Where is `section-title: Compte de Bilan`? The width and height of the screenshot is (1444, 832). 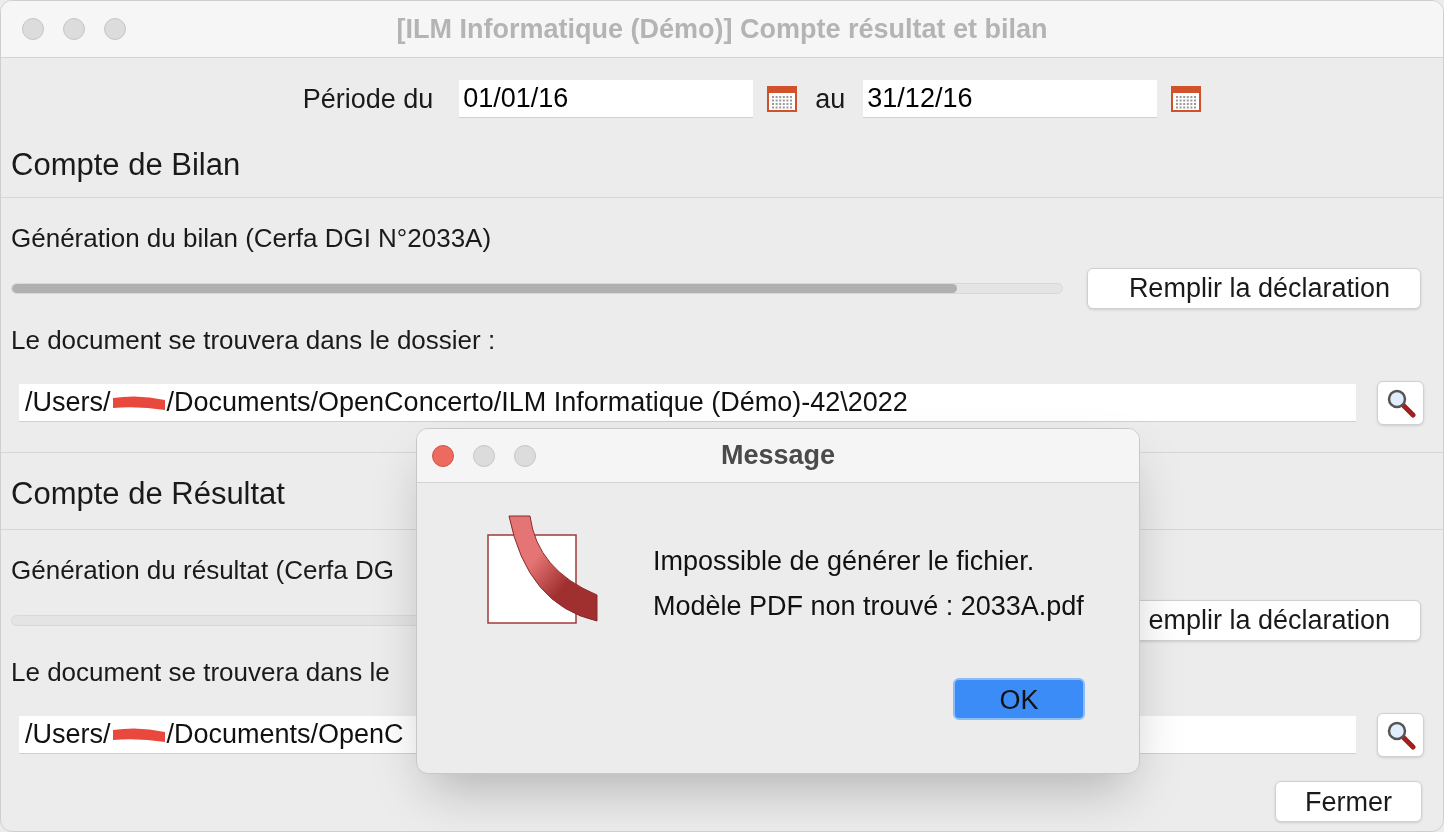 section-title: Compte de Bilan is located at coordinates (126, 165).